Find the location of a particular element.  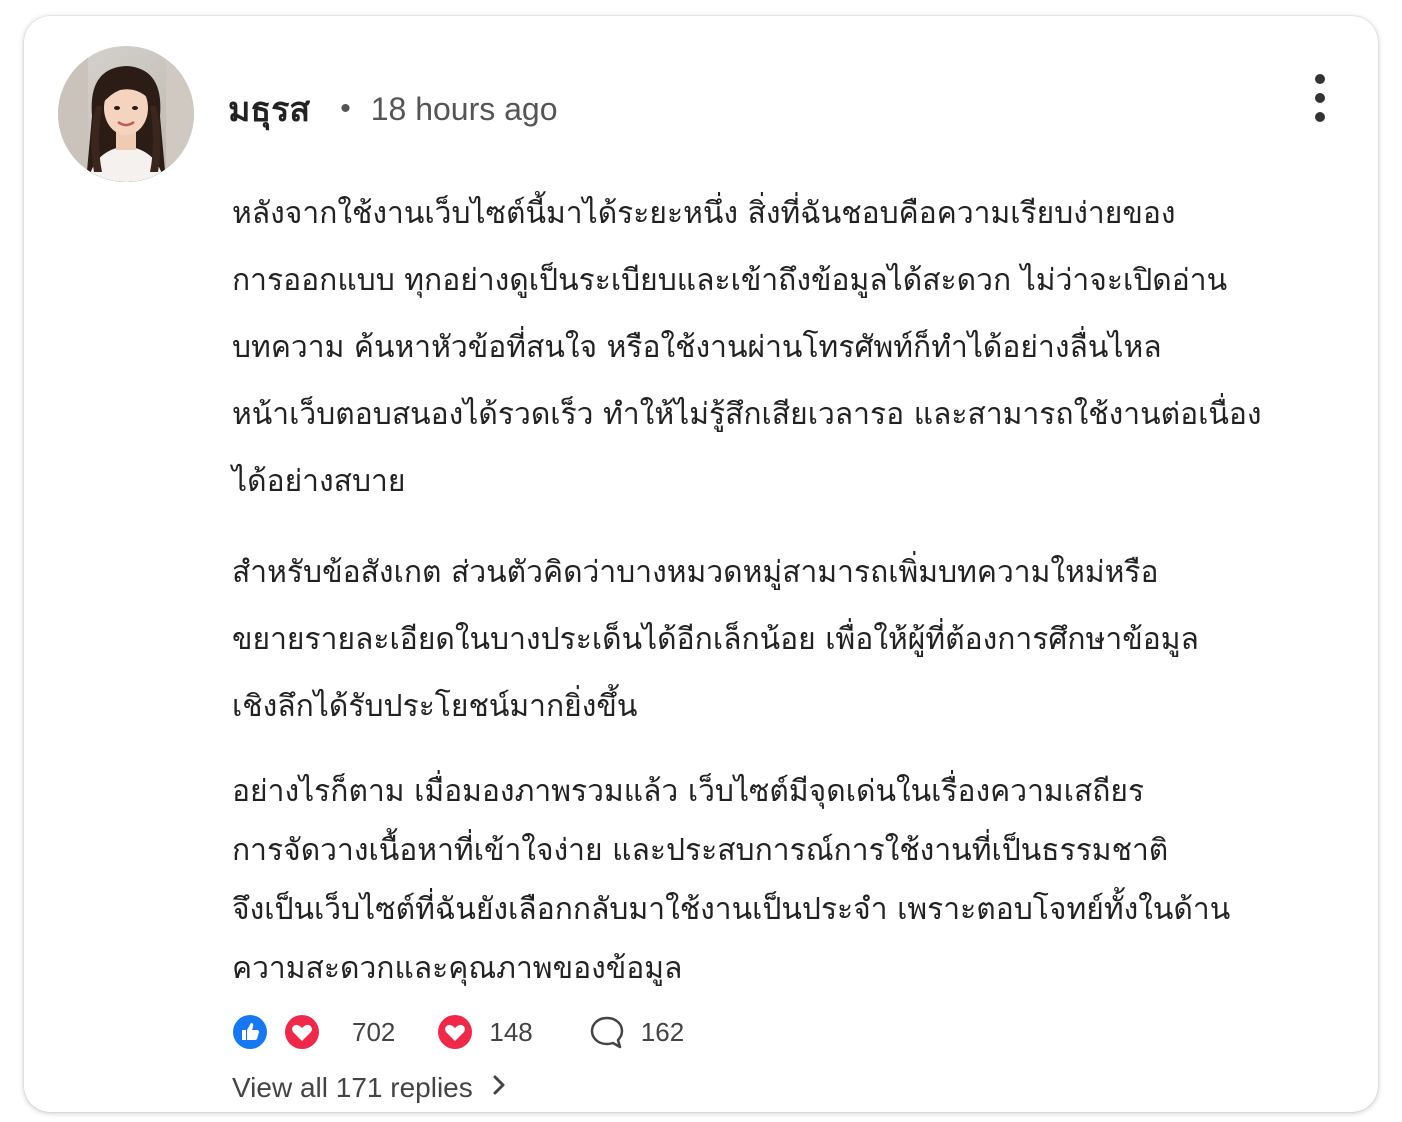

comment-count: 162 is located at coordinates (662, 1032).